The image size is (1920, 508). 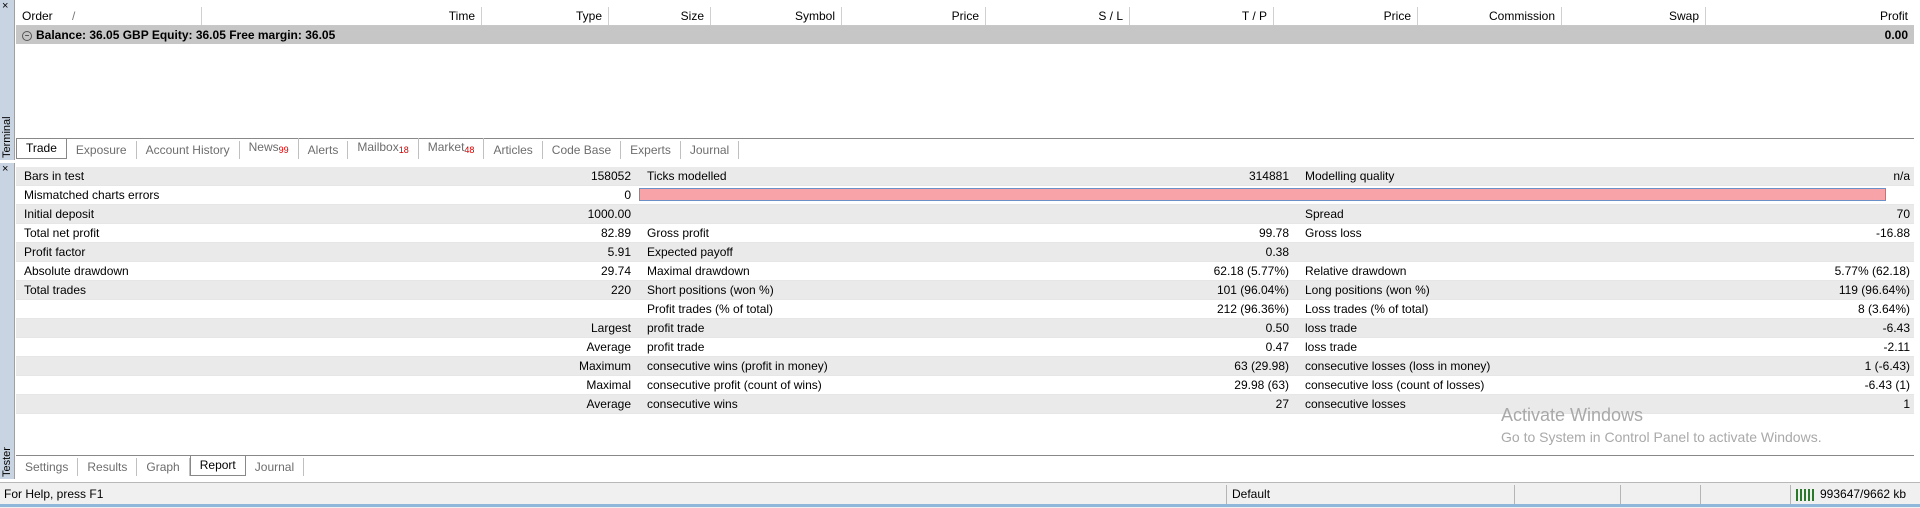 I want to click on report-label-2: Short positions (won %), so click(x=710, y=290).